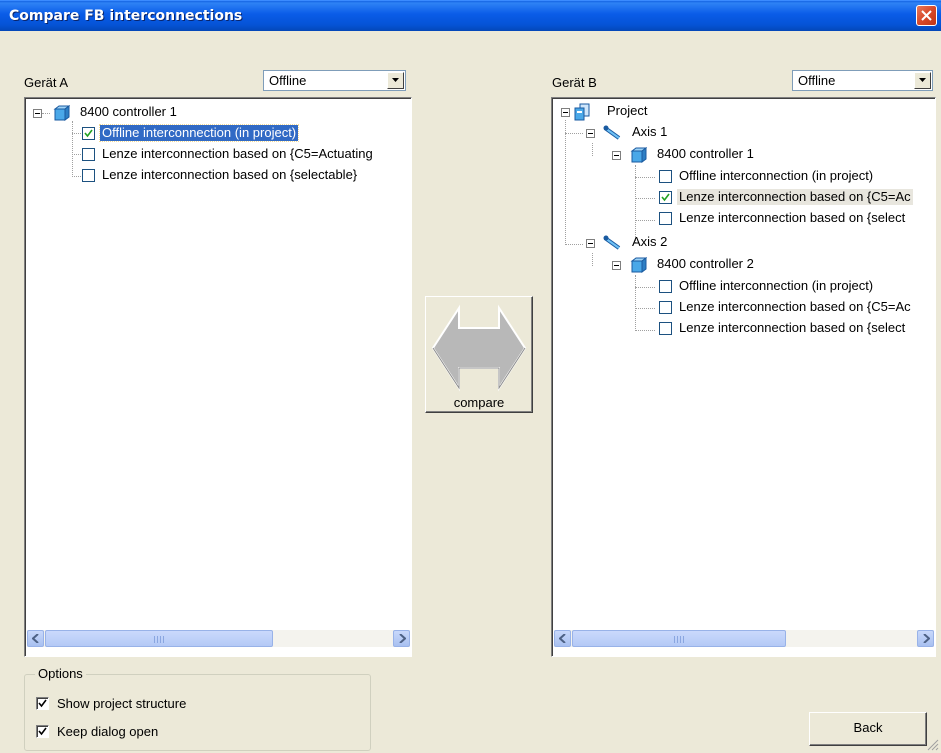 The width and height of the screenshot is (941, 753). What do you see at coordinates (121, 703) in the screenshot?
I see `show-project-structure-label: Show project structure` at bounding box center [121, 703].